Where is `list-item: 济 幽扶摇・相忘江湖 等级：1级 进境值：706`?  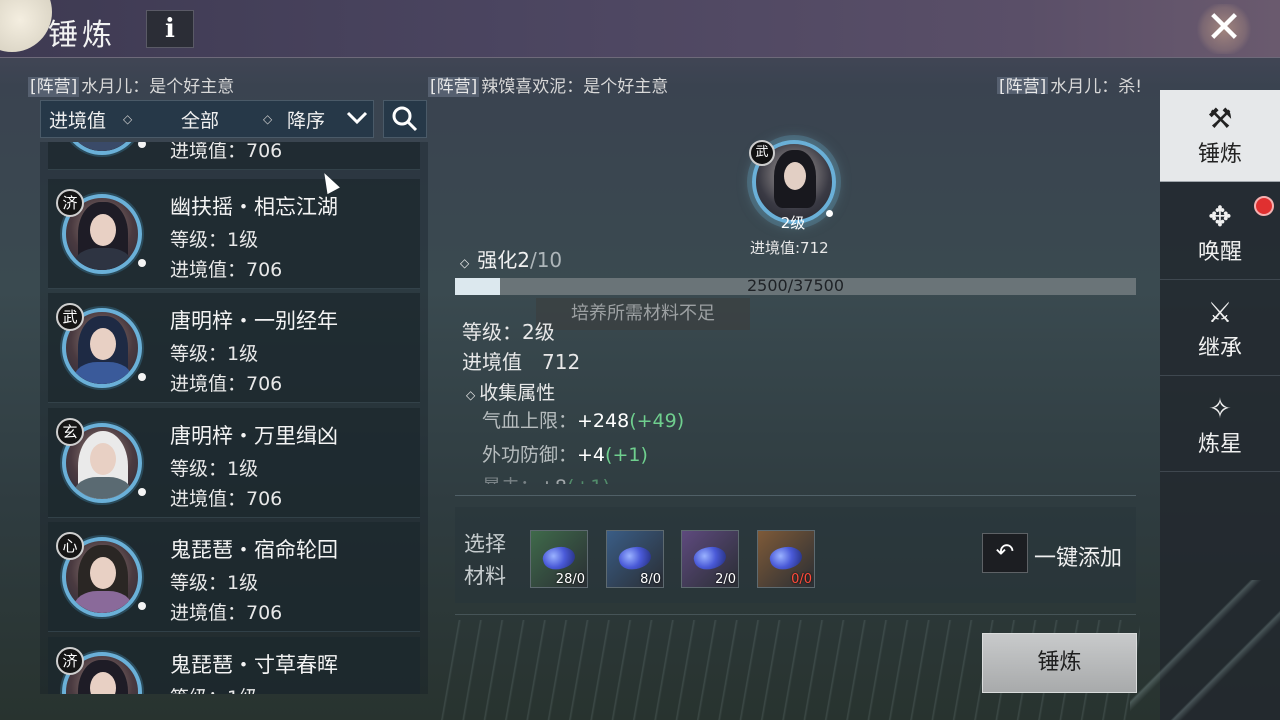 list-item: 济 幽扶摇・相忘江湖 等级：1级 进境值：706 is located at coordinates (234, 234).